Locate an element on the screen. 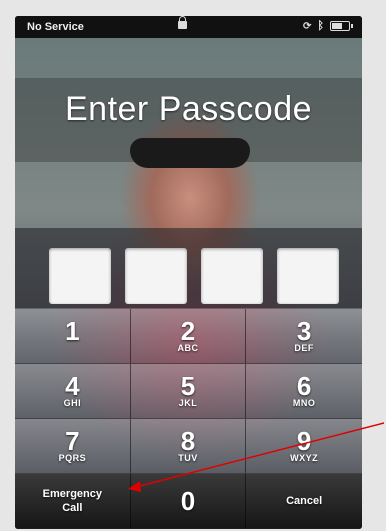 Image resolution: width=386 pixels, height=531 pixels. key-9: 9 WXYZ is located at coordinates (304, 446).